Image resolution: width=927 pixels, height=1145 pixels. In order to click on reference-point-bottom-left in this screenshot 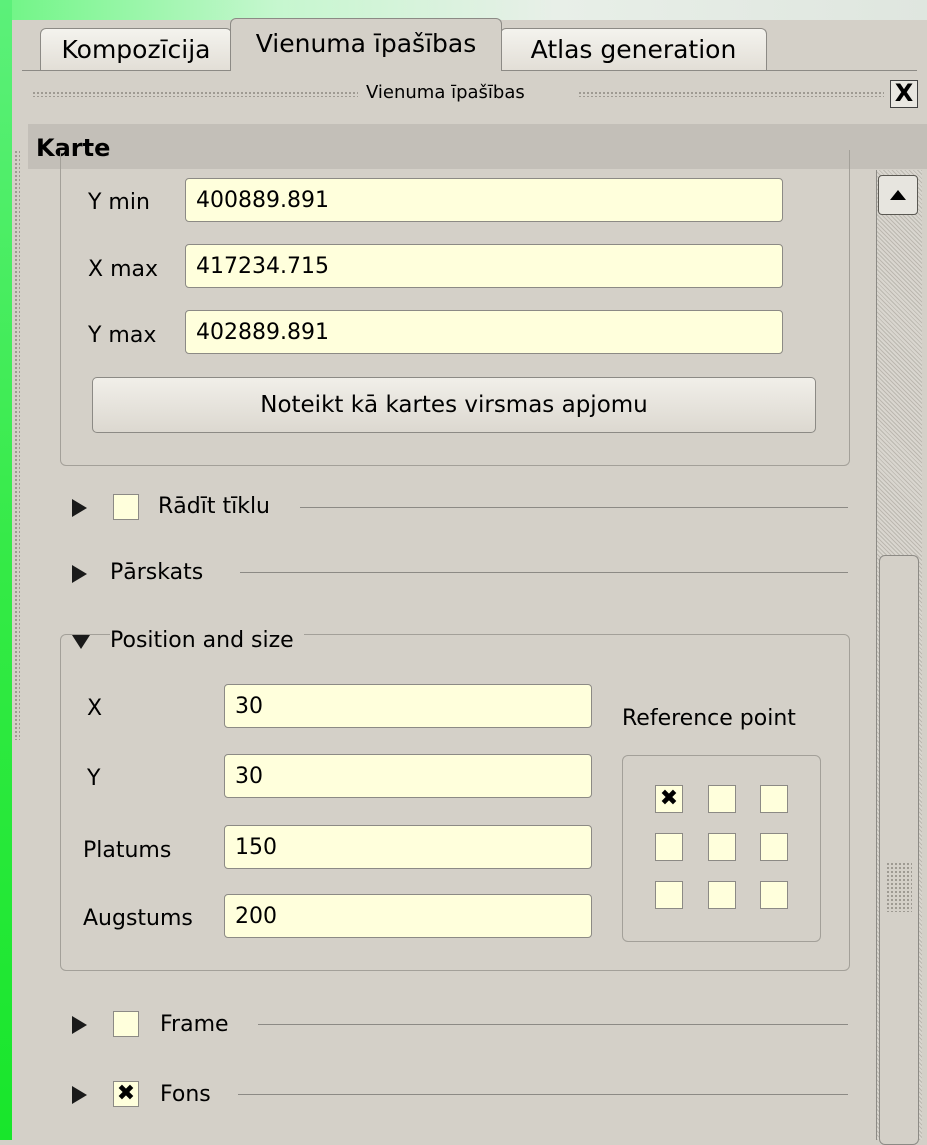, I will do `click(669, 895)`.